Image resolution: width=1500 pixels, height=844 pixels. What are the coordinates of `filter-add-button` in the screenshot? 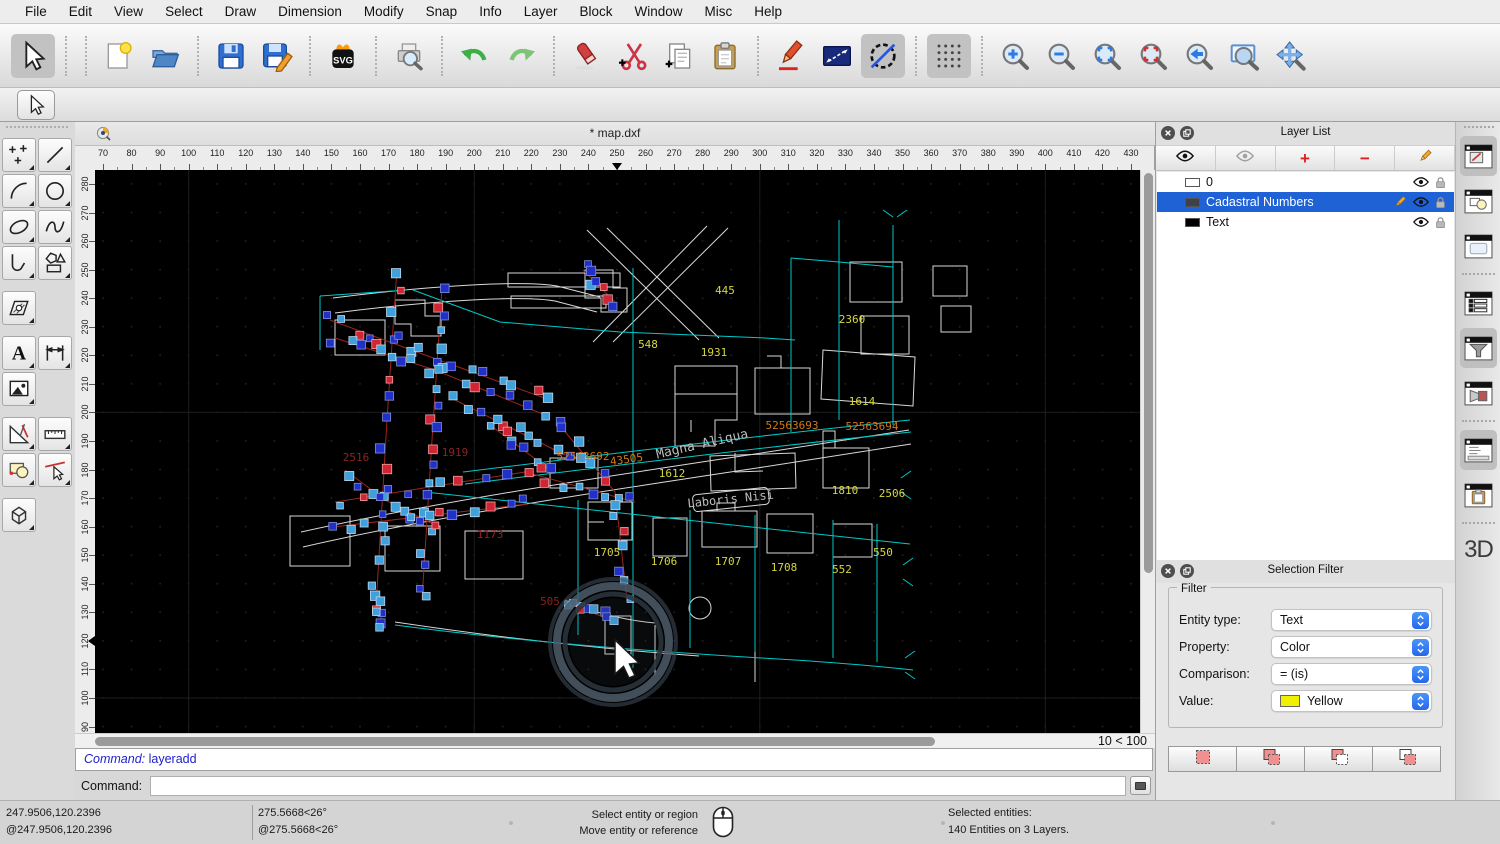 It's located at (1270, 759).